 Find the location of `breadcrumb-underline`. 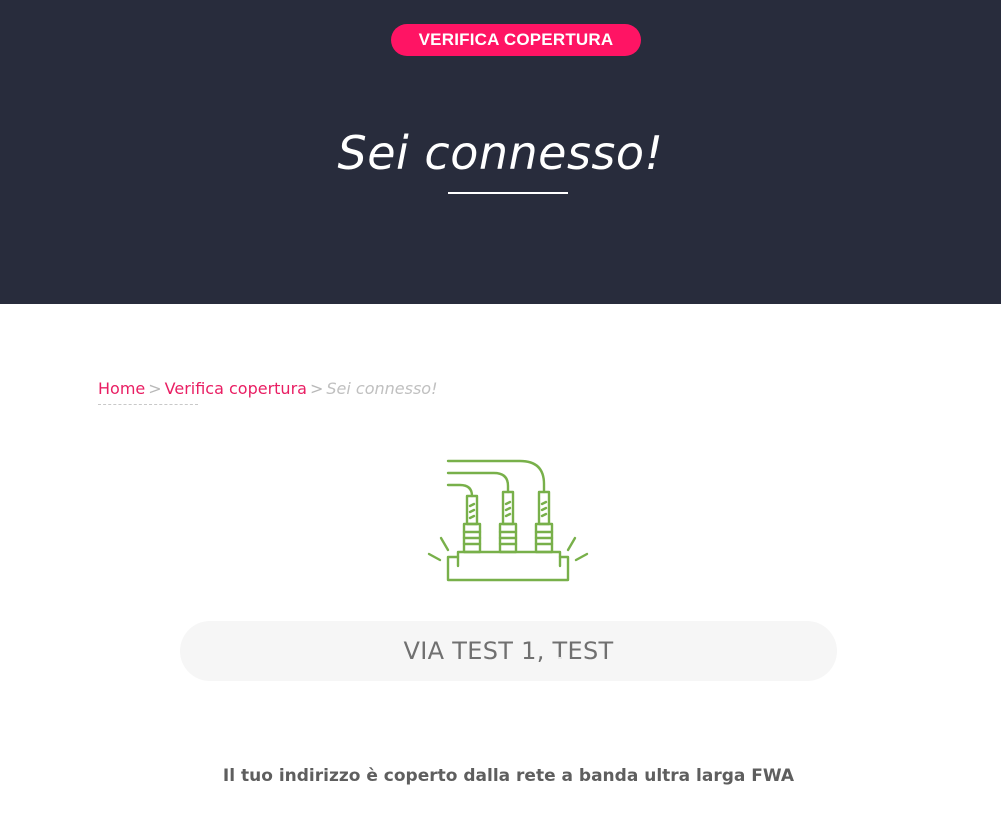

breadcrumb-underline is located at coordinates (148, 404).